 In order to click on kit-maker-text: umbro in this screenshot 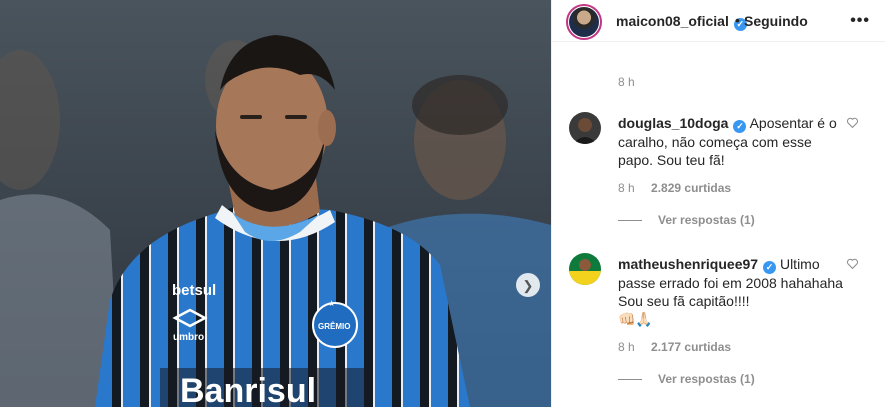, I will do `click(188, 337)`.